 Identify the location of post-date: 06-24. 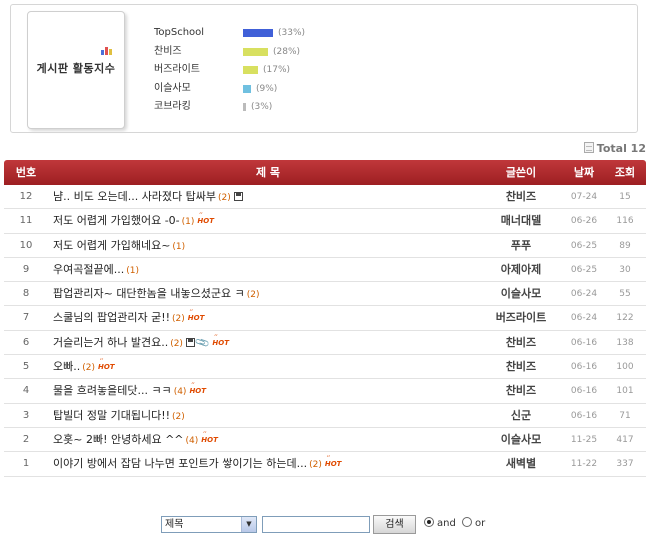
(584, 318).